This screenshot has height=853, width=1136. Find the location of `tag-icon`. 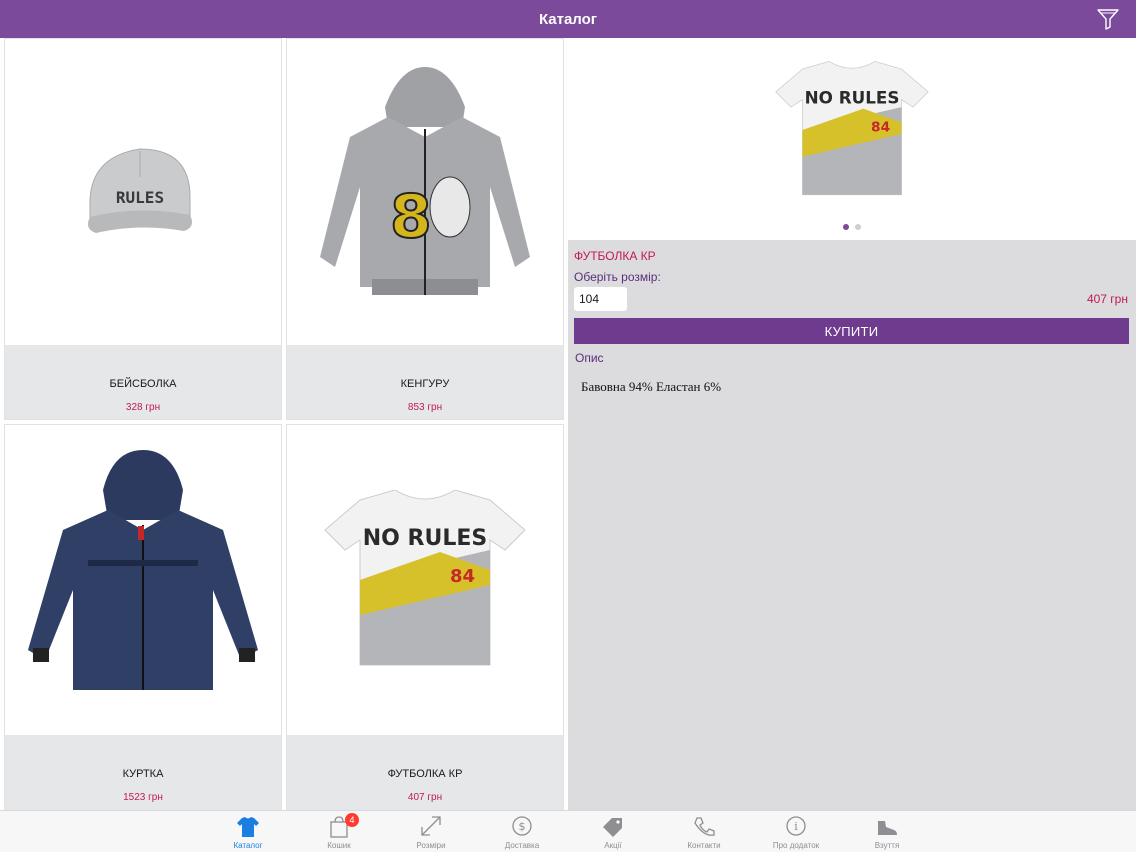

tag-icon is located at coordinates (612, 827).